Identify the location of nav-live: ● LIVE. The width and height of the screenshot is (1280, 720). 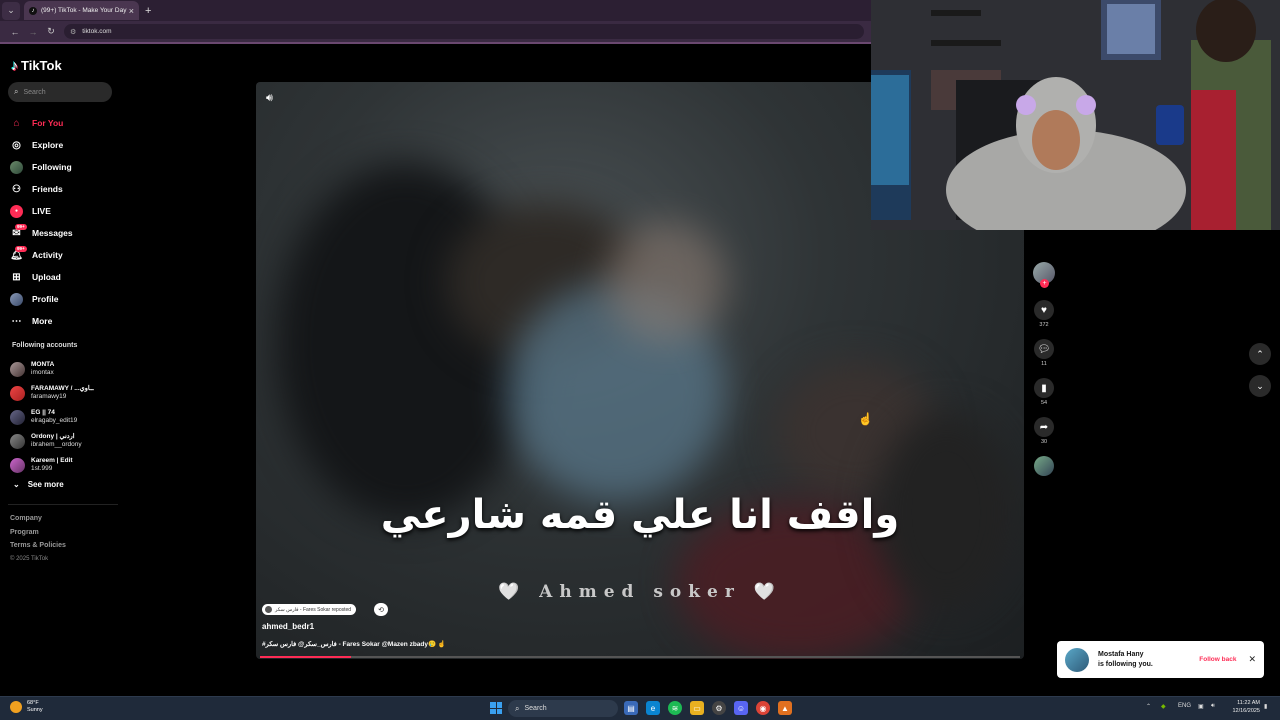
(41, 211).